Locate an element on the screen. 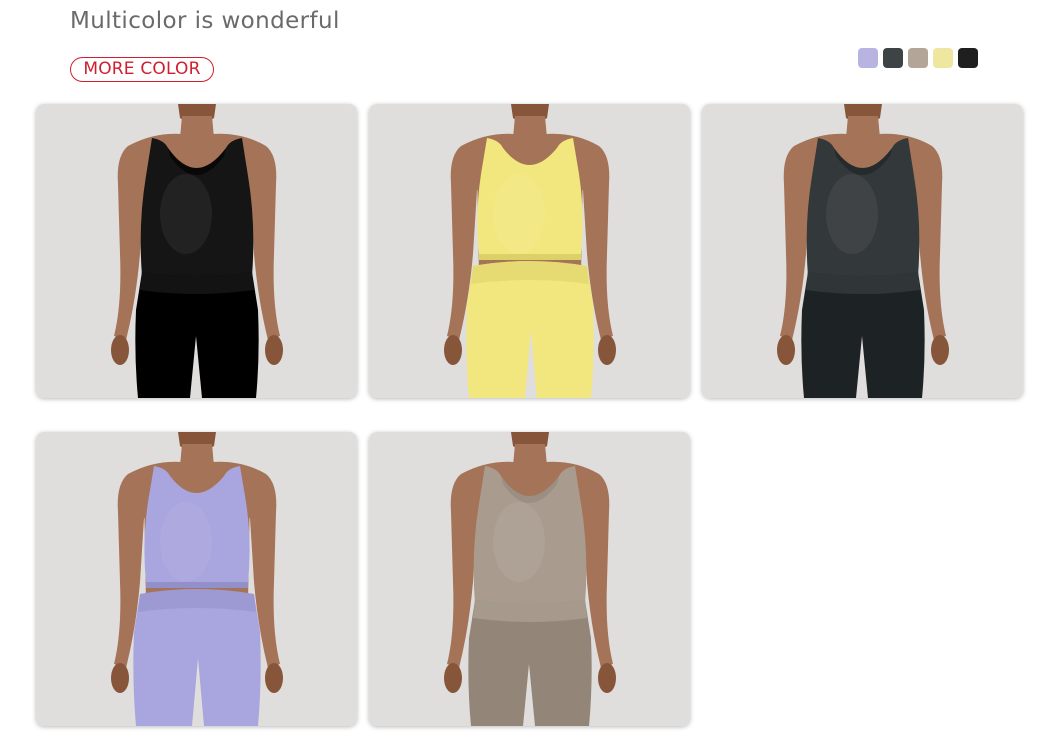 The height and width of the screenshot is (734, 1059). swatch-taupe is located at coordinates (918, 58).